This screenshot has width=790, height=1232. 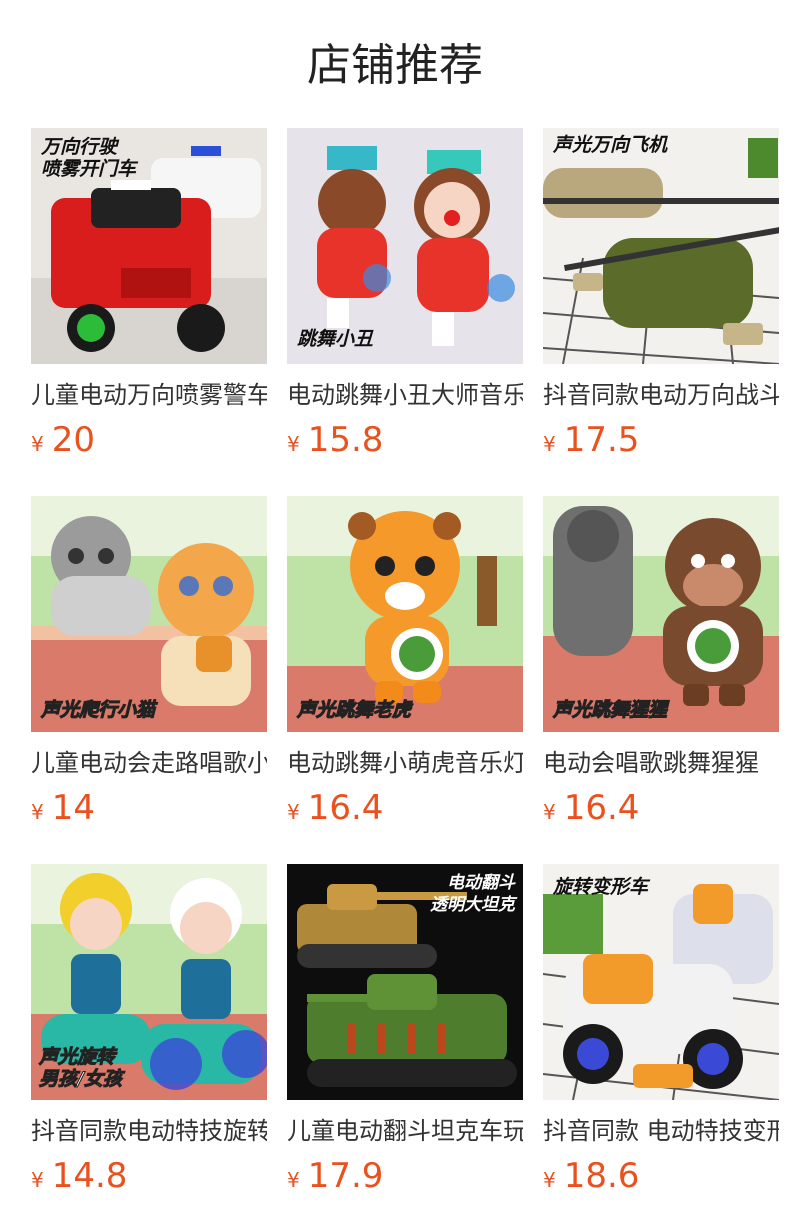 I want to click on product-card: 旋转变形车 抖音同款 电动特技变形摩托 ¥18.6, so click(x=661, y=1048).